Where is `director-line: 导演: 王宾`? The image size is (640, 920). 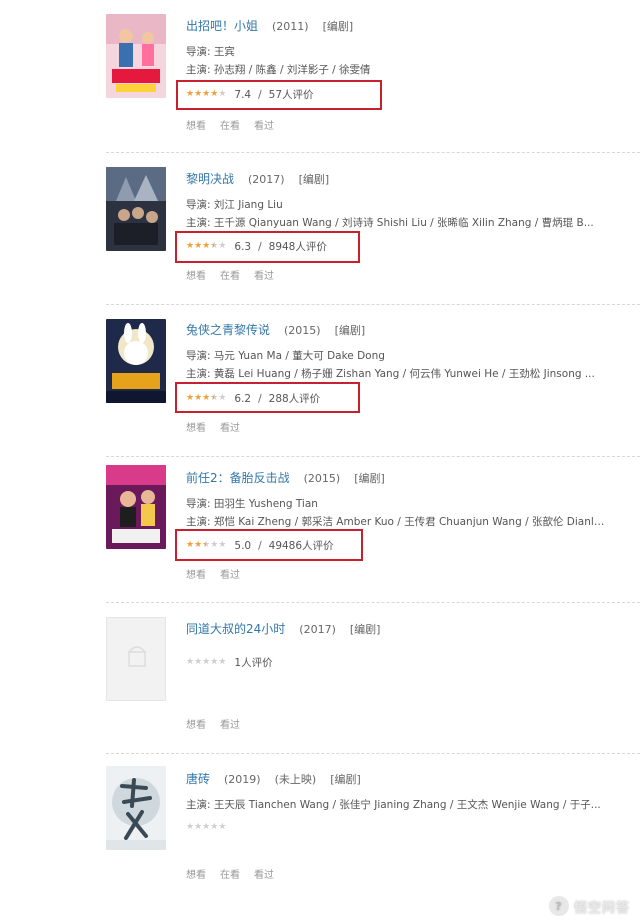
director-line: 导演: 王宾 is located at coordinates (396, 51).